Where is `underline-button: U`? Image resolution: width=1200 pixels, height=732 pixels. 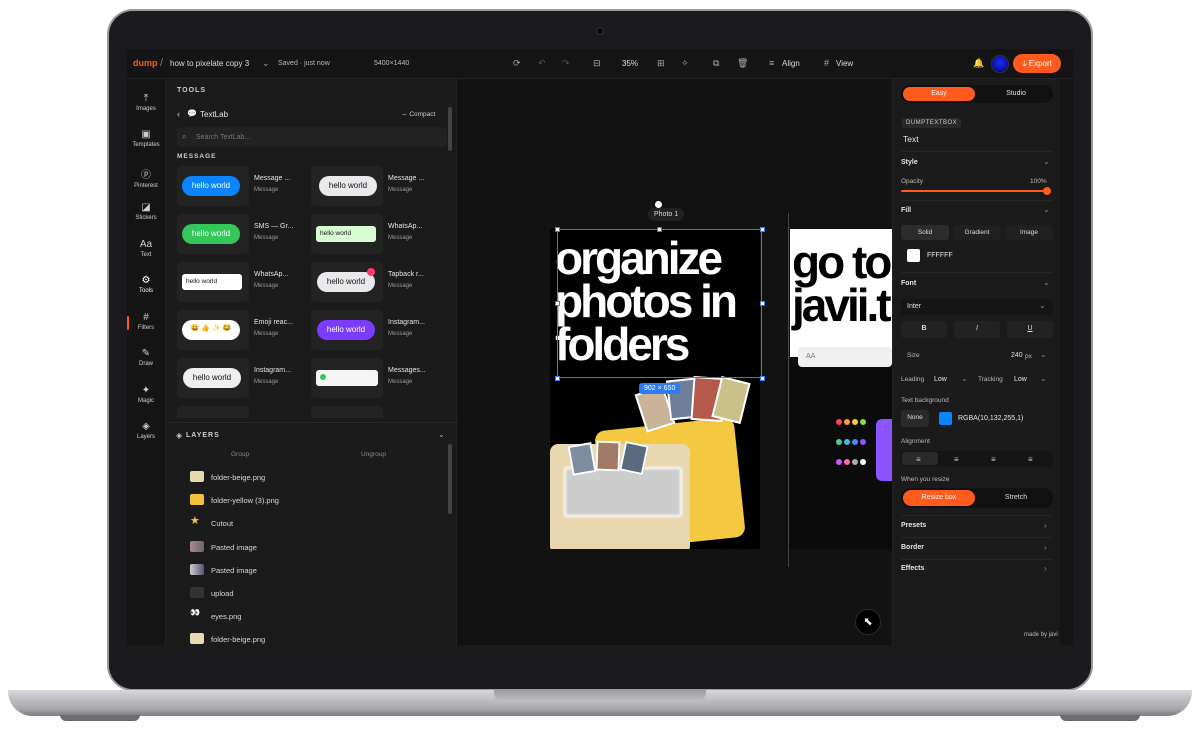
underline-button: U is located at coordinates (1030, 329).